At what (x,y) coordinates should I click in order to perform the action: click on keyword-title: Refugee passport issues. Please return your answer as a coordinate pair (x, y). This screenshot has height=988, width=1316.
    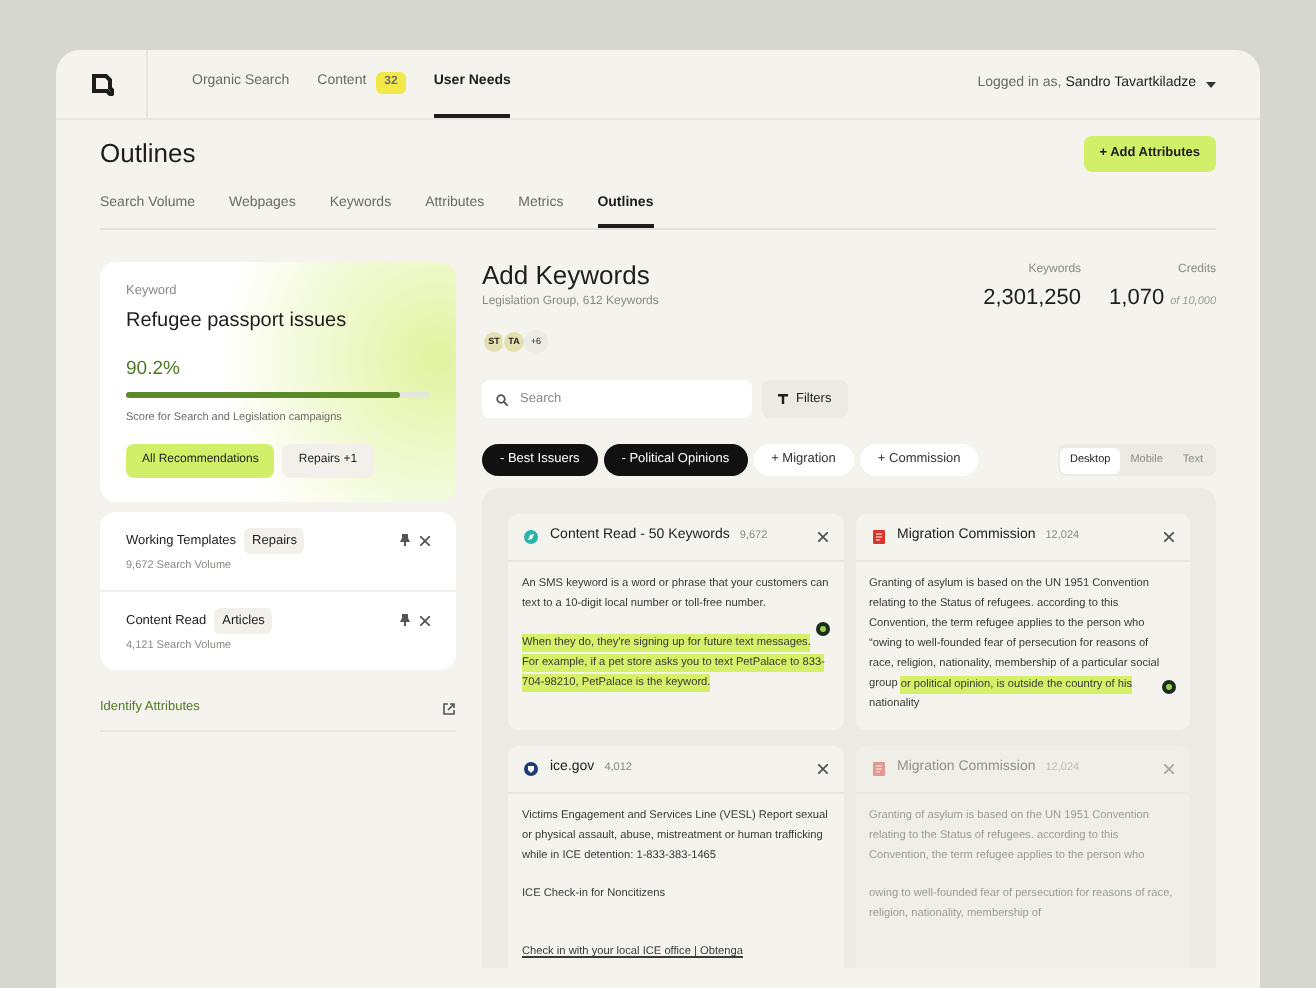
    Looking at the image, I should click on (237, 321).